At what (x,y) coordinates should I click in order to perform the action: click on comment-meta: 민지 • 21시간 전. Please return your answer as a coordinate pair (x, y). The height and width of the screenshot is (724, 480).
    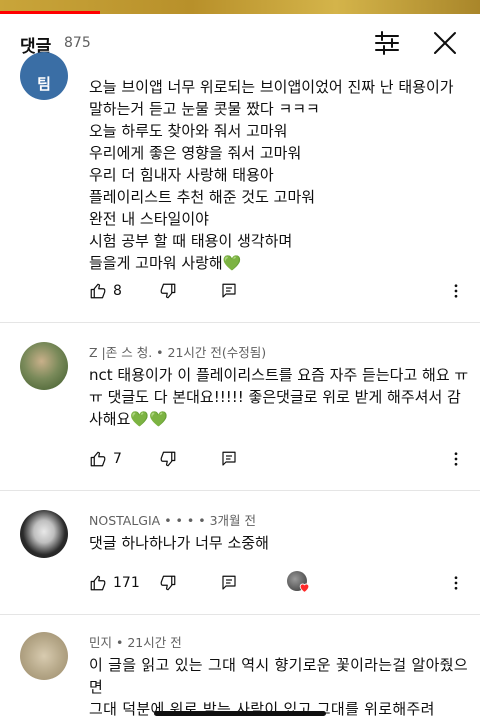
    Looking at the image, I should click on (135, 641).